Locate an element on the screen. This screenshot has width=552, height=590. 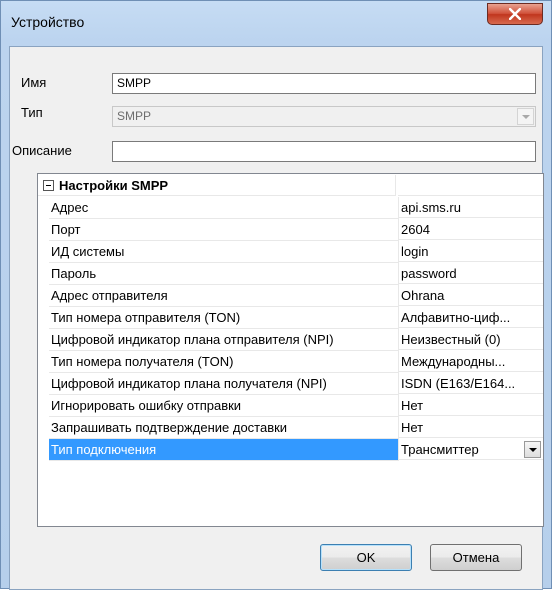
property-row: ИД системы login is located at coordinates (290, 252).